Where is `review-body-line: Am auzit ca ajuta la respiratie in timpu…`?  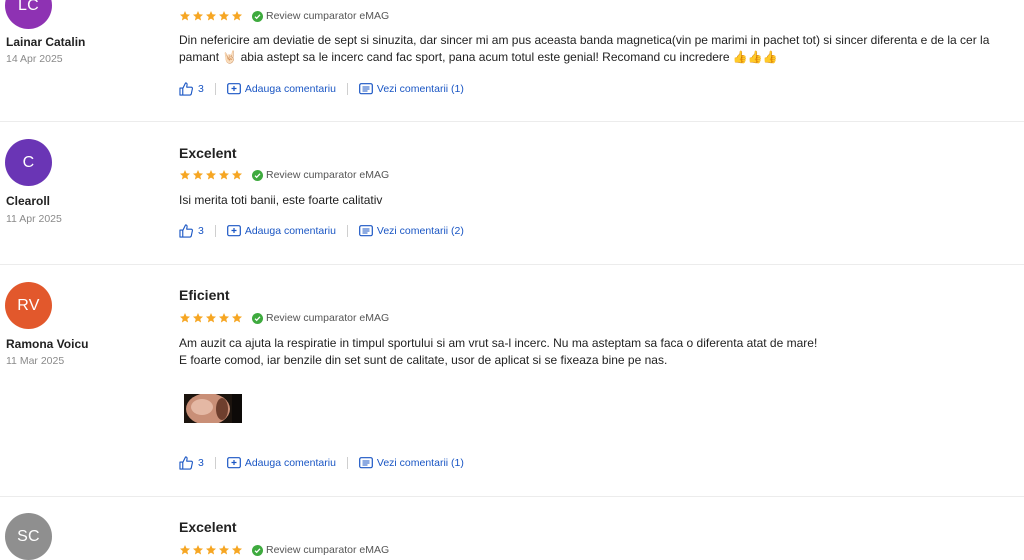
review-body-line: Am auzit ca ajuta la respiratie in timpu… is located at coordinates (498, 343).